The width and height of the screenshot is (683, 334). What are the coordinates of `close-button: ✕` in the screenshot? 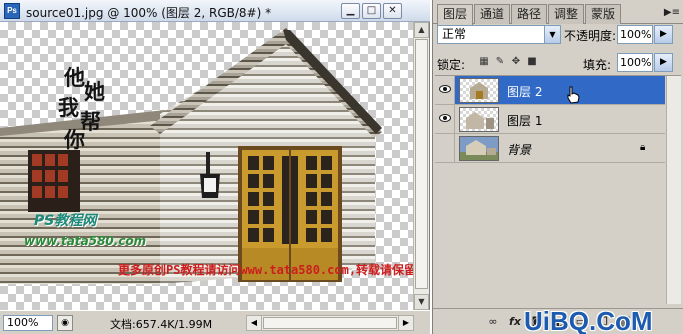 It's located at (392, 11).